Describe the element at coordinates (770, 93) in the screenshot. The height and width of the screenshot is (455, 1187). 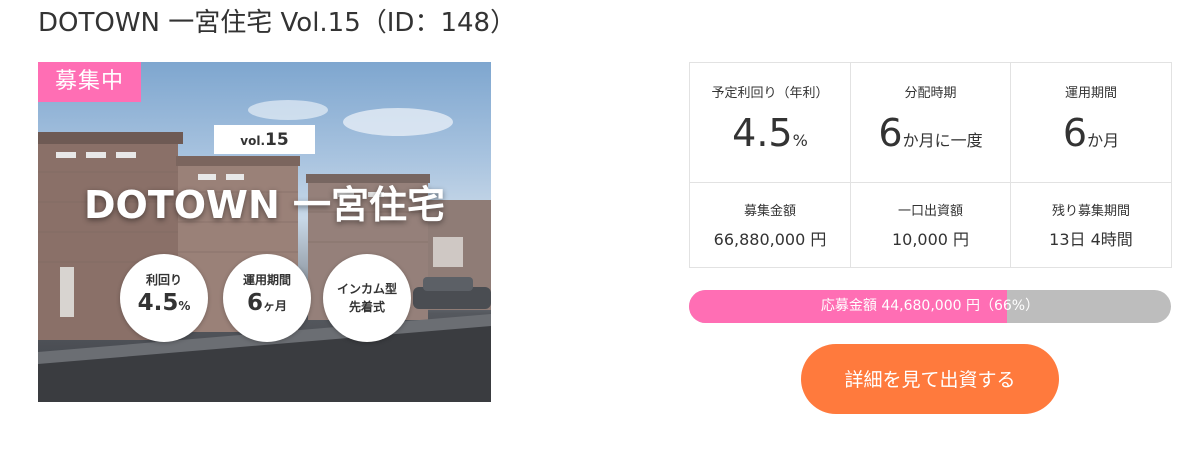
I see `expected-yield-label: 予定利回り（年利）` at that location.